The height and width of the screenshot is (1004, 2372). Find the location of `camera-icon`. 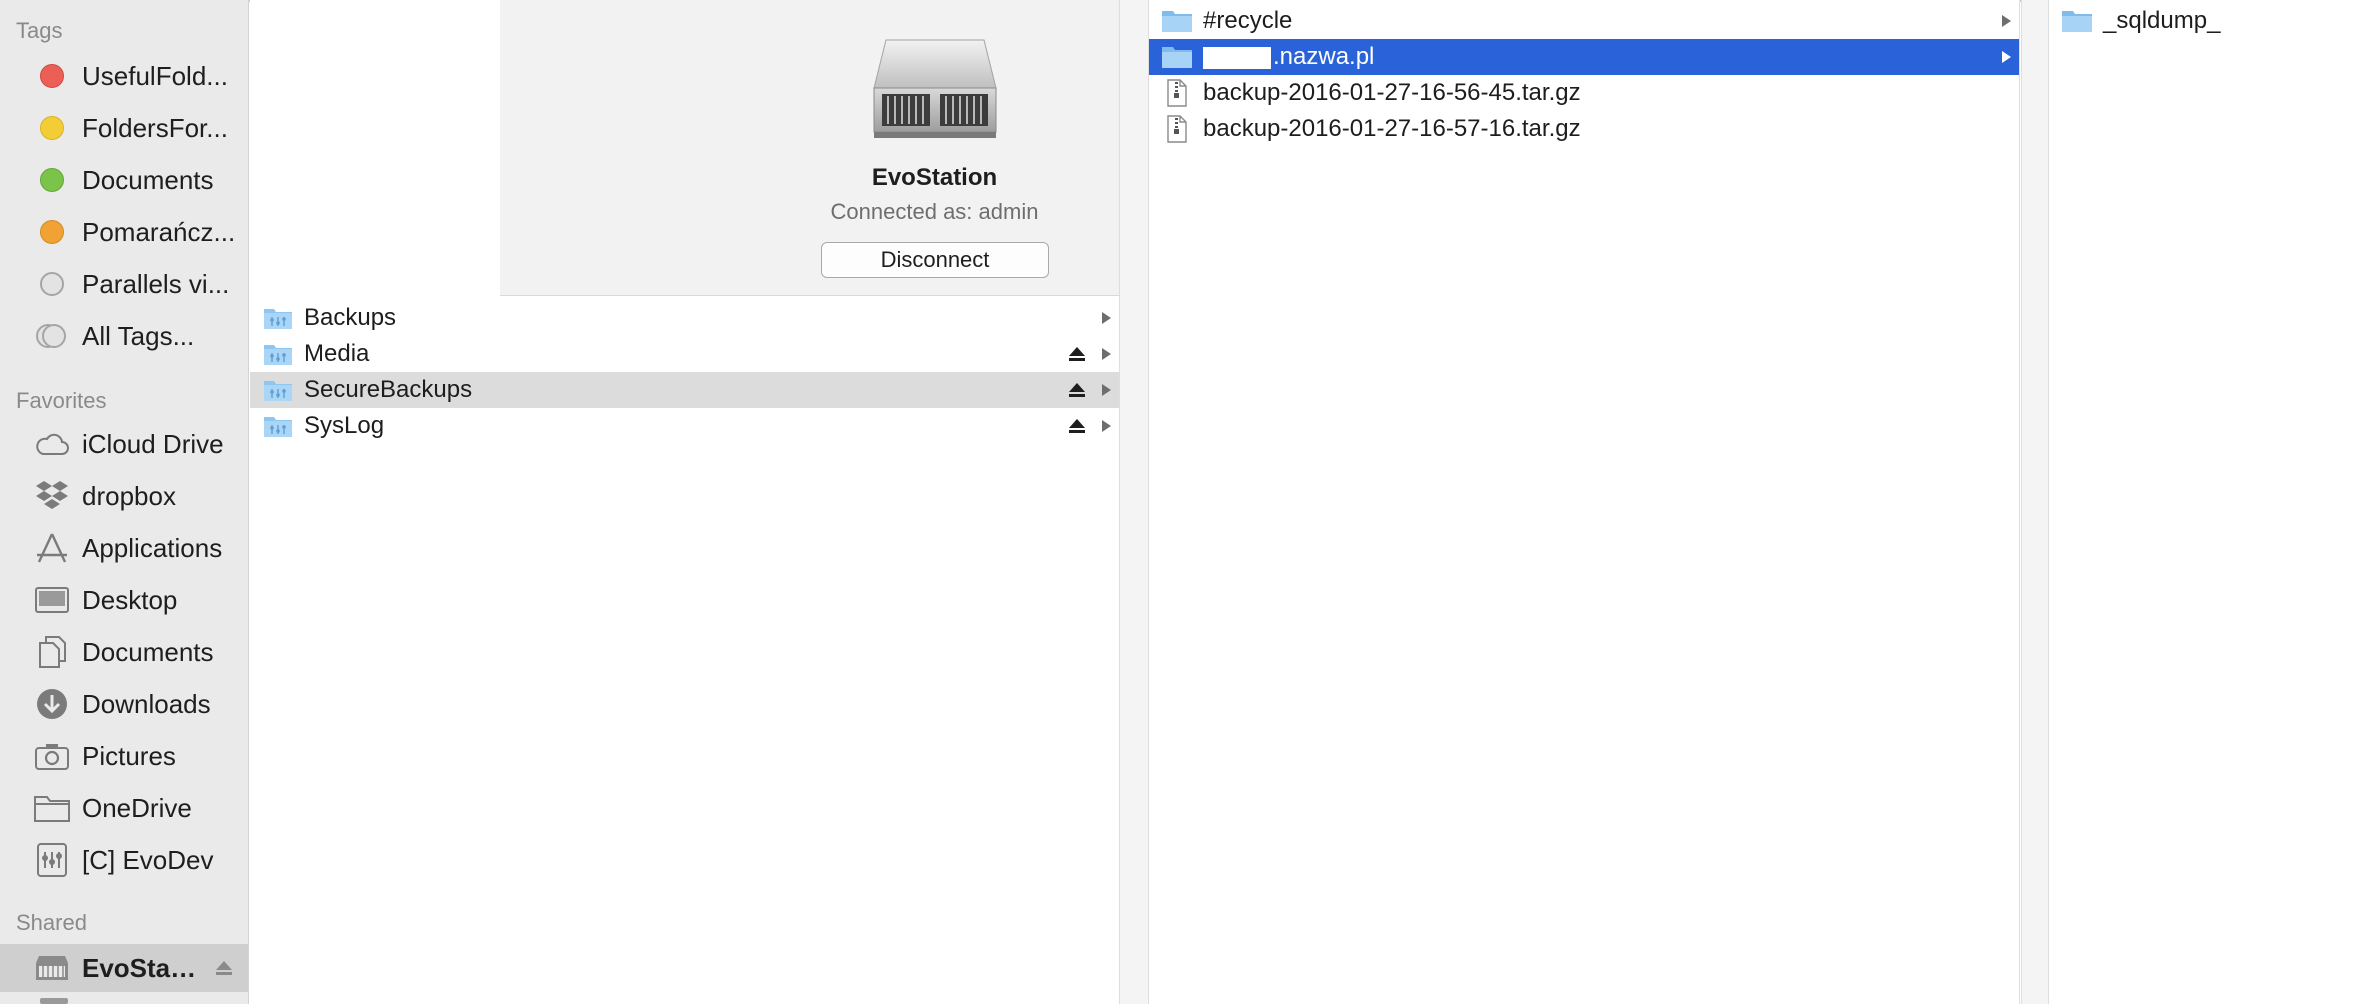

camera-icon is located at coordinates (52, 756).